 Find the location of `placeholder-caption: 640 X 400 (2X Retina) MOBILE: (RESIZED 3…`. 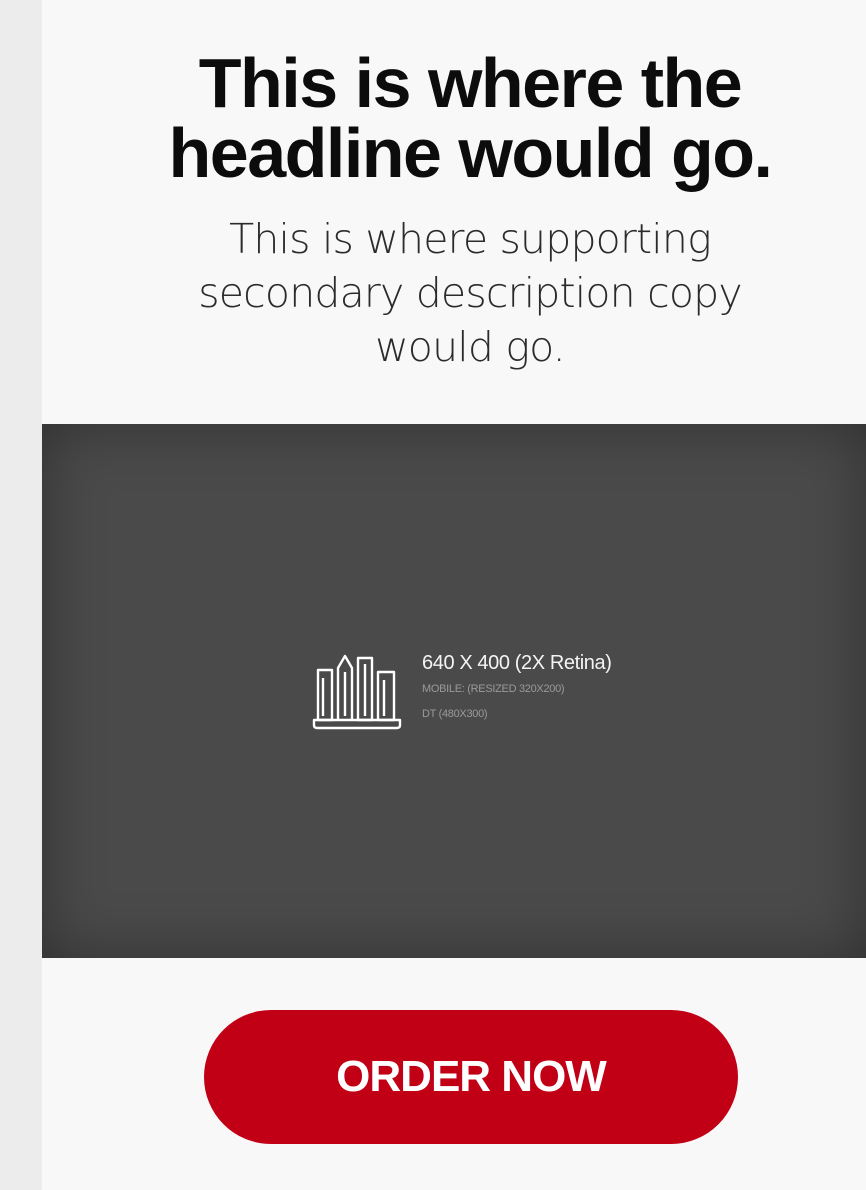

placeholder-caption: 640 X 400 (2X Retina) MOBILE: (RESIZED 3… is located at coordinates (582, 689).